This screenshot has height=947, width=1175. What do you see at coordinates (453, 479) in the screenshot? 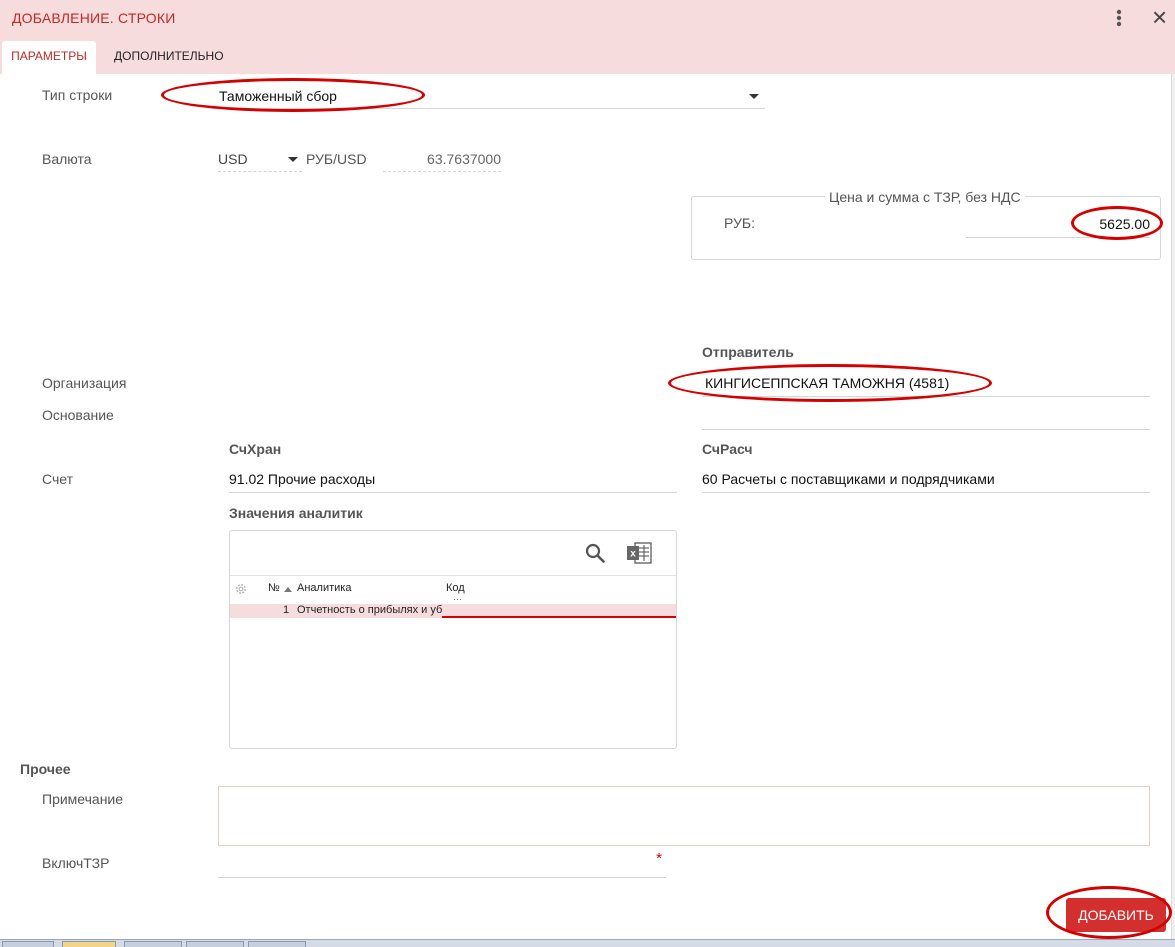
I see `storage-account-field: 91.02 Прочие расходы` at bounding box center [453, 479].